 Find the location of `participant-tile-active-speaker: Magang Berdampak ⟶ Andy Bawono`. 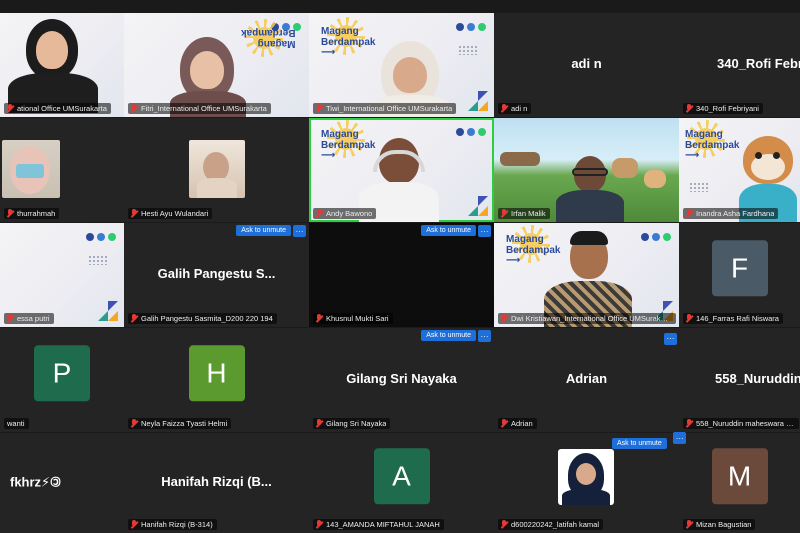

participant-tile-active-speaker: Magang Berdampak ⟶ Andy Bawono is located at coordinates (401, 170).